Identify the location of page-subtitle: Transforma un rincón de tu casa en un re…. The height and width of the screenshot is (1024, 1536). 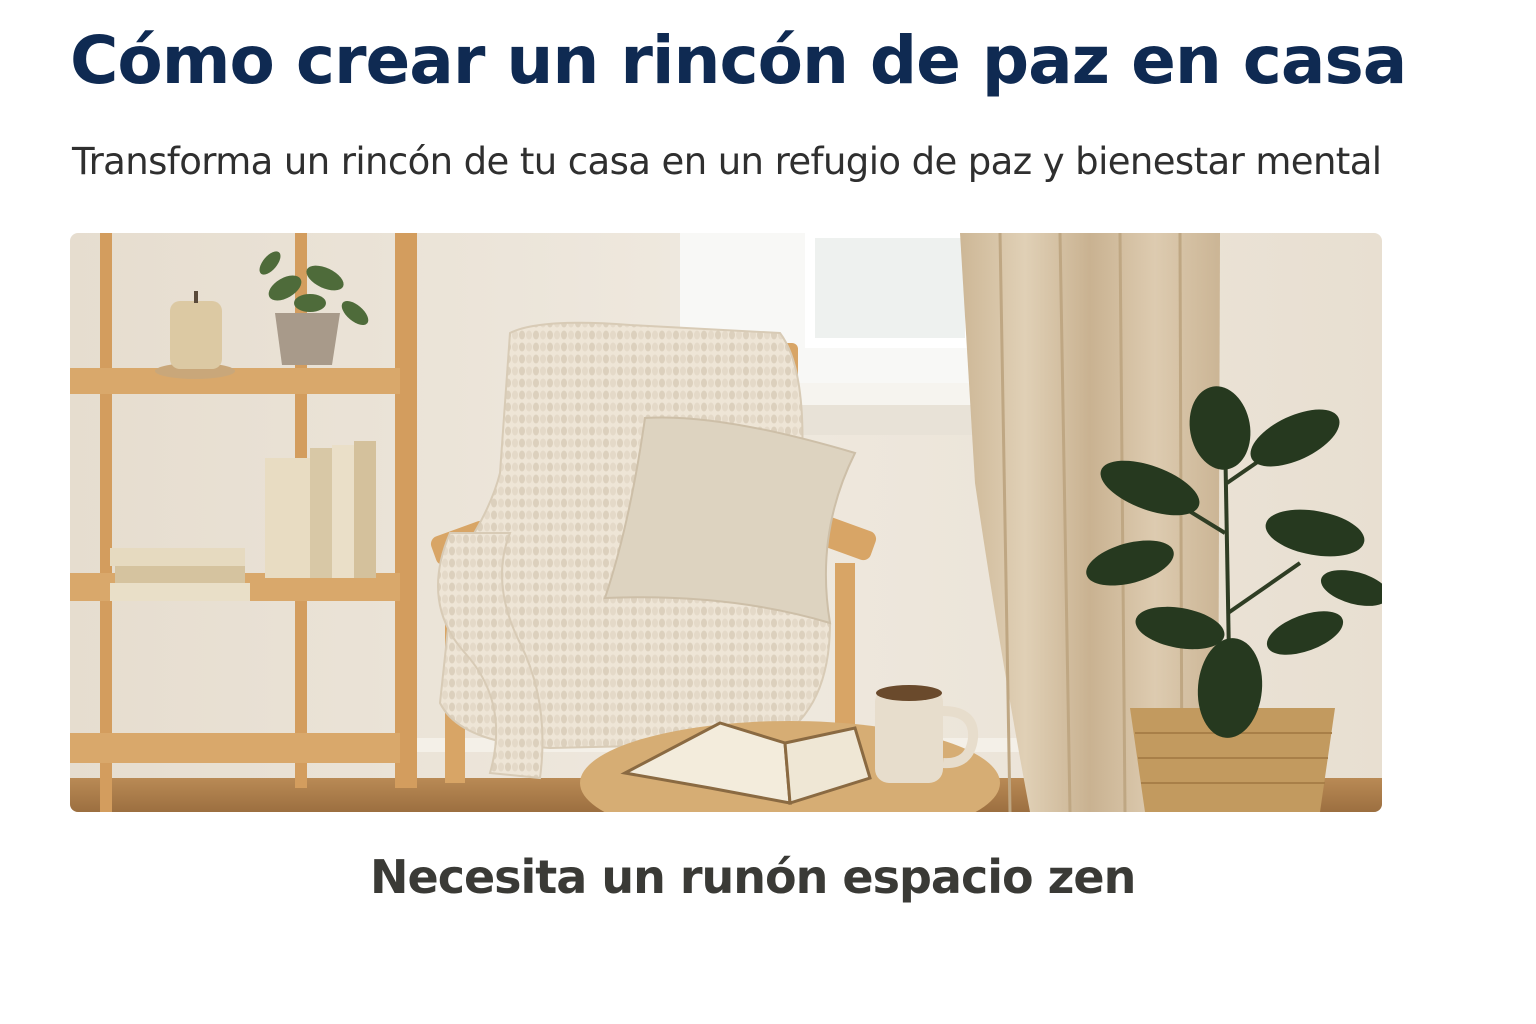
(727, 161).